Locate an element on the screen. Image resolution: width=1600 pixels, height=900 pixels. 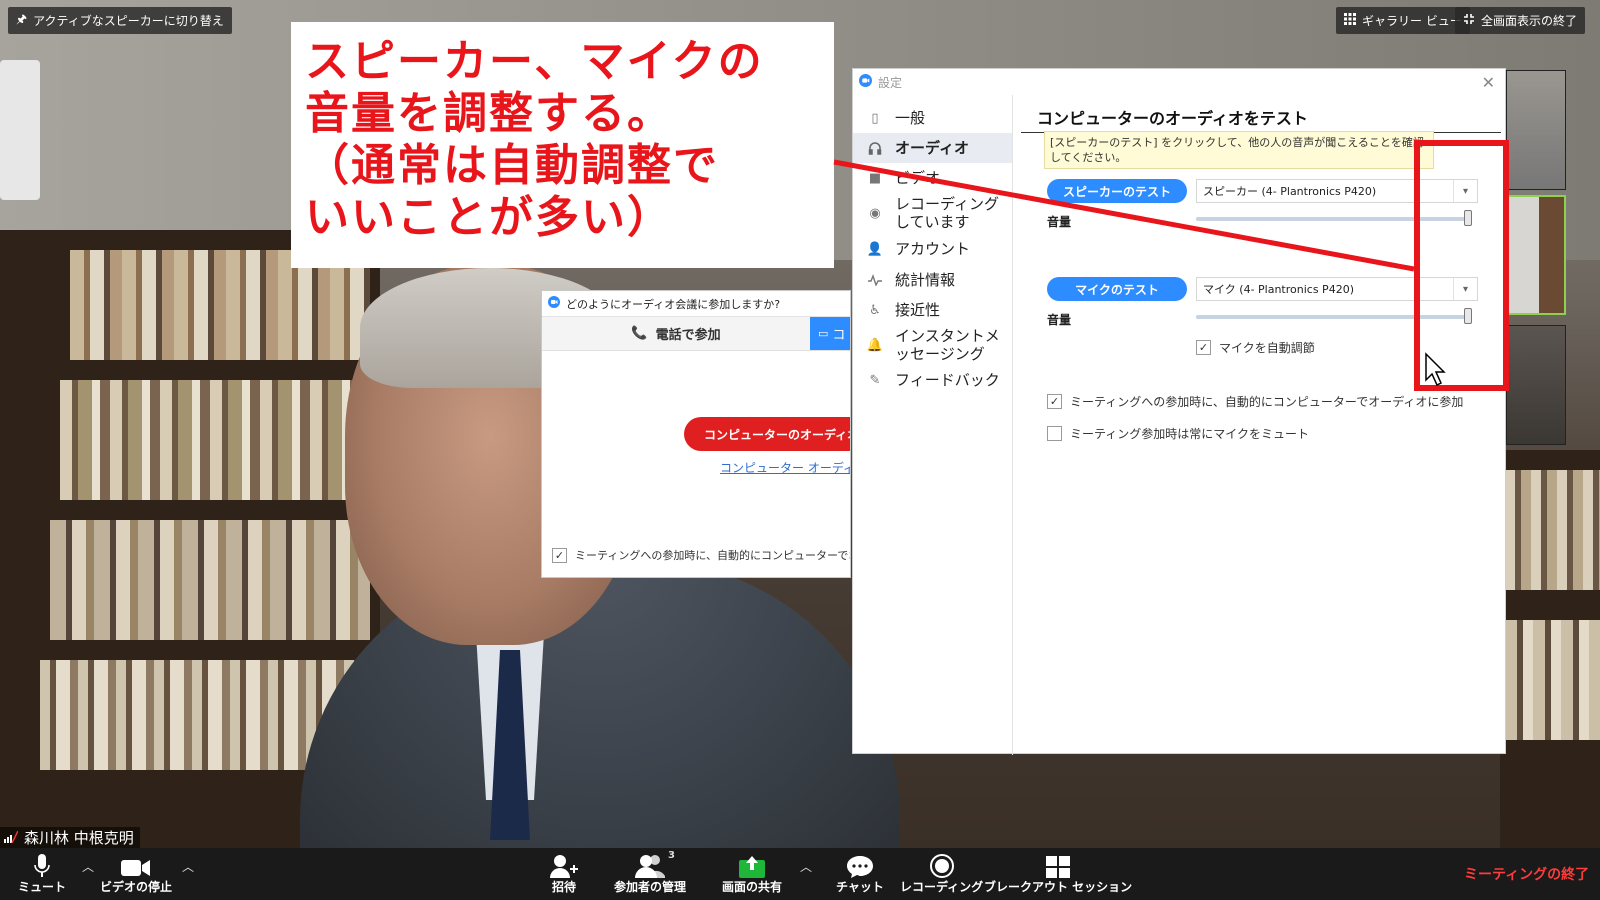
mic-volume-slider is located at coordinates (1334, 316).